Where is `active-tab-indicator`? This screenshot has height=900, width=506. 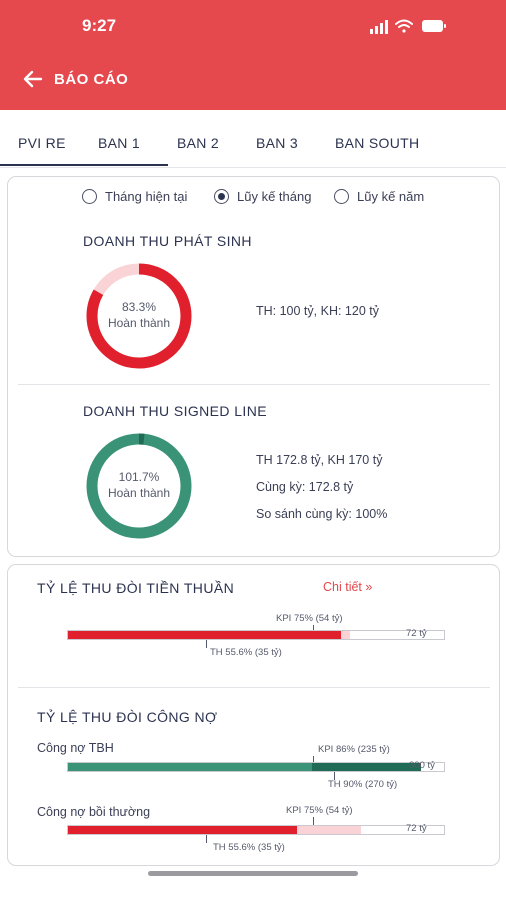 active-tab-indicator is located at coordinates (84, 165).